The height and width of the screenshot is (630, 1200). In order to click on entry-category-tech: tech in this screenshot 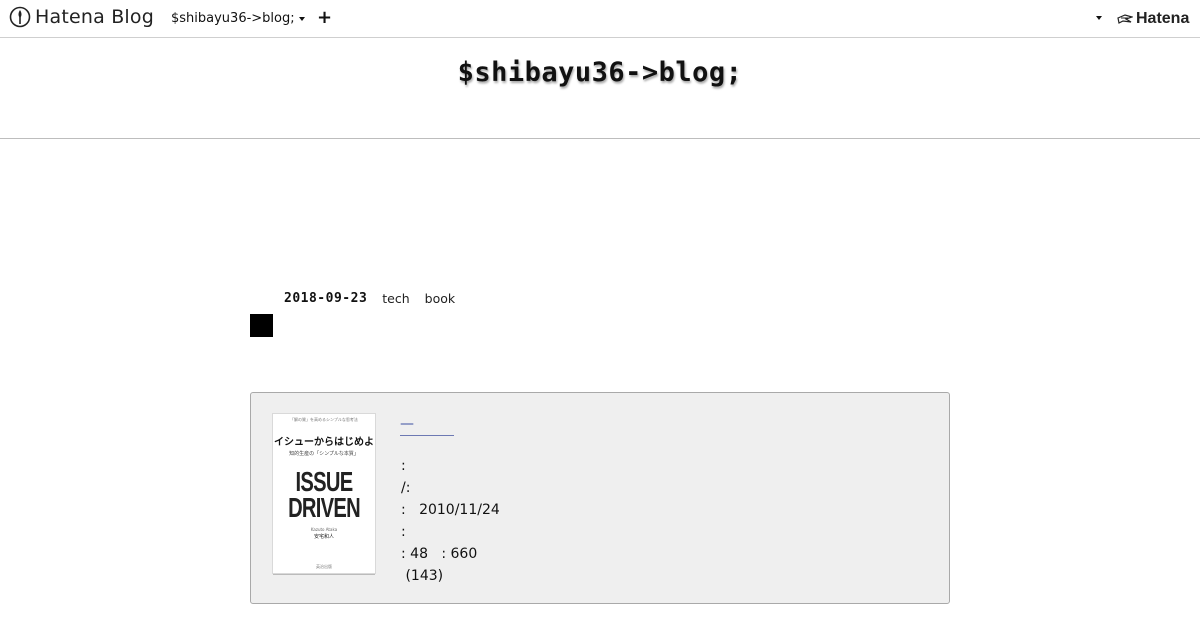, I will do `click(395, 298)`.